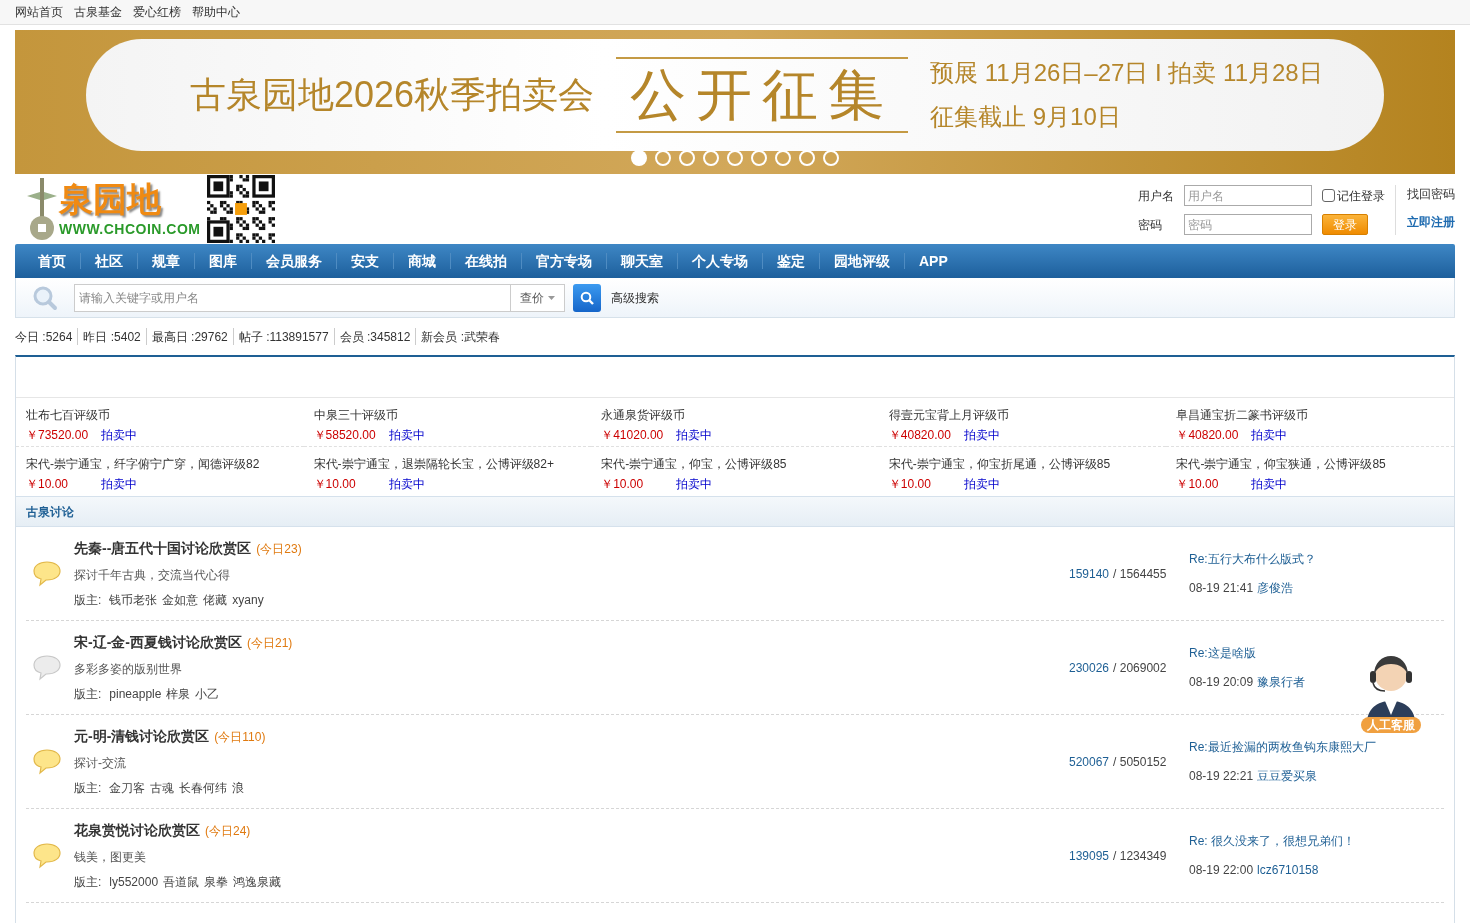 This screenshot has height=923, width=1470. Describe the element at coordinates (1281, 682) in the screenshot. I see `last-post-user: 豫泉行者` at that location.